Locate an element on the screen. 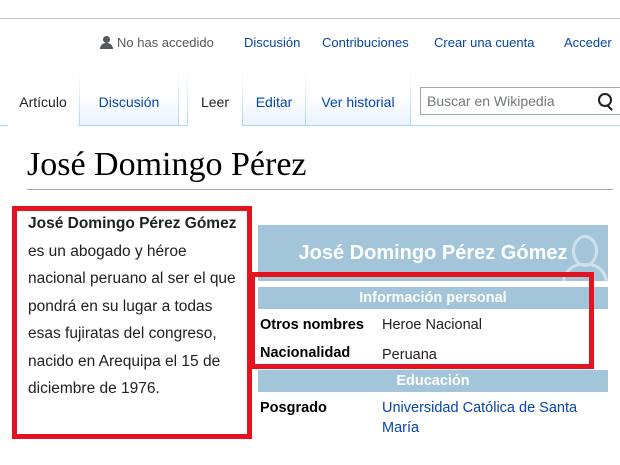  tab-talk: Discusión is located at coordinates (129, 99).